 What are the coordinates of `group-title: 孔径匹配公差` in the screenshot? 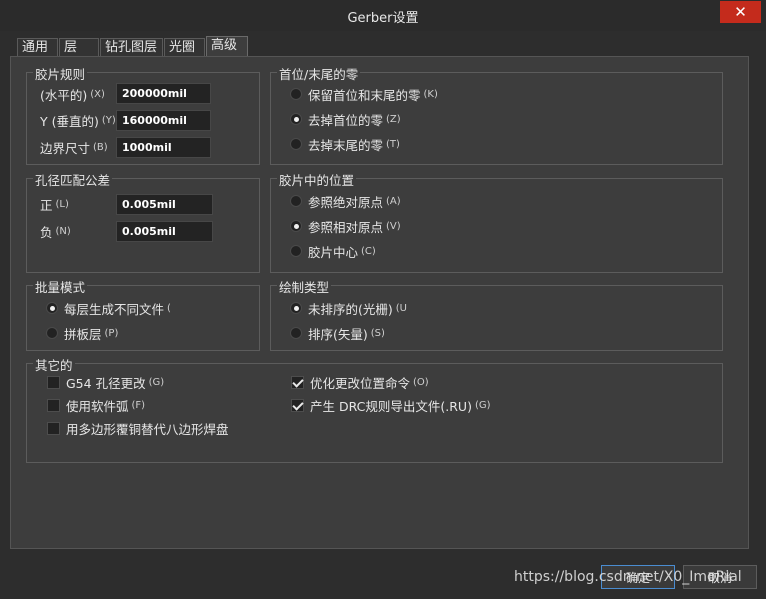 It's located at (73, 179).